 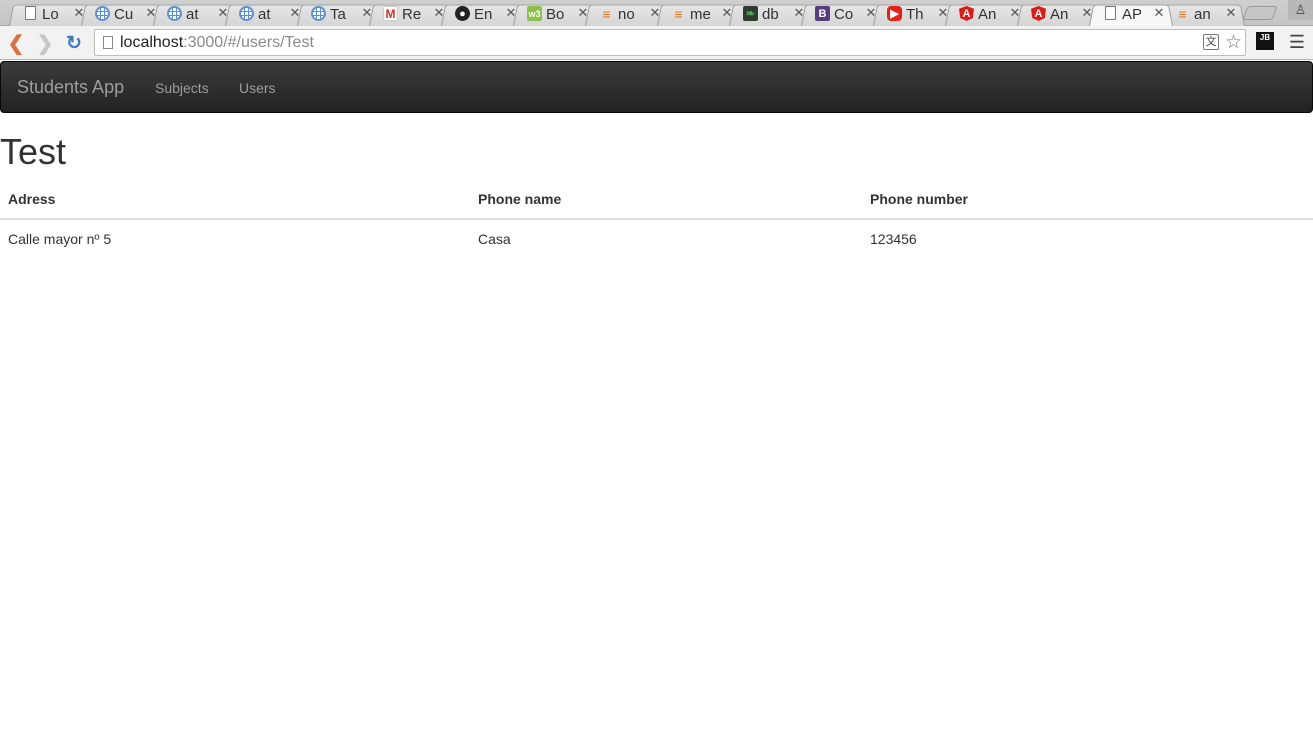 I want to click on url-text: localhost:3000/#/users/Test, so click(x=217, y=43).